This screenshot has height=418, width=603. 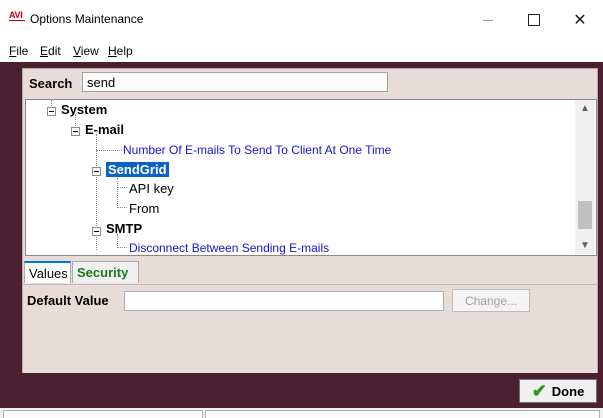 I want to click on status-bar, so click(x=301, y=413).